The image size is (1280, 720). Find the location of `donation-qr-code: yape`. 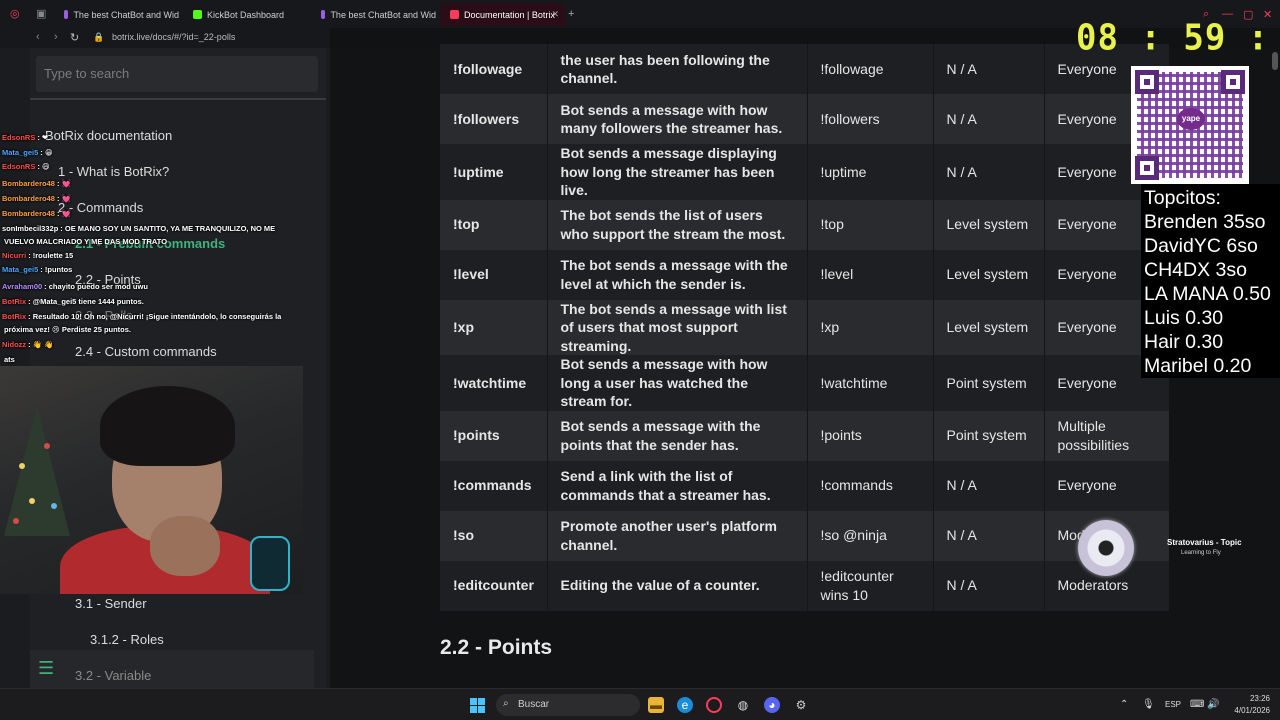

donation-qr-code: yape is located at coordinates (1190, 125).